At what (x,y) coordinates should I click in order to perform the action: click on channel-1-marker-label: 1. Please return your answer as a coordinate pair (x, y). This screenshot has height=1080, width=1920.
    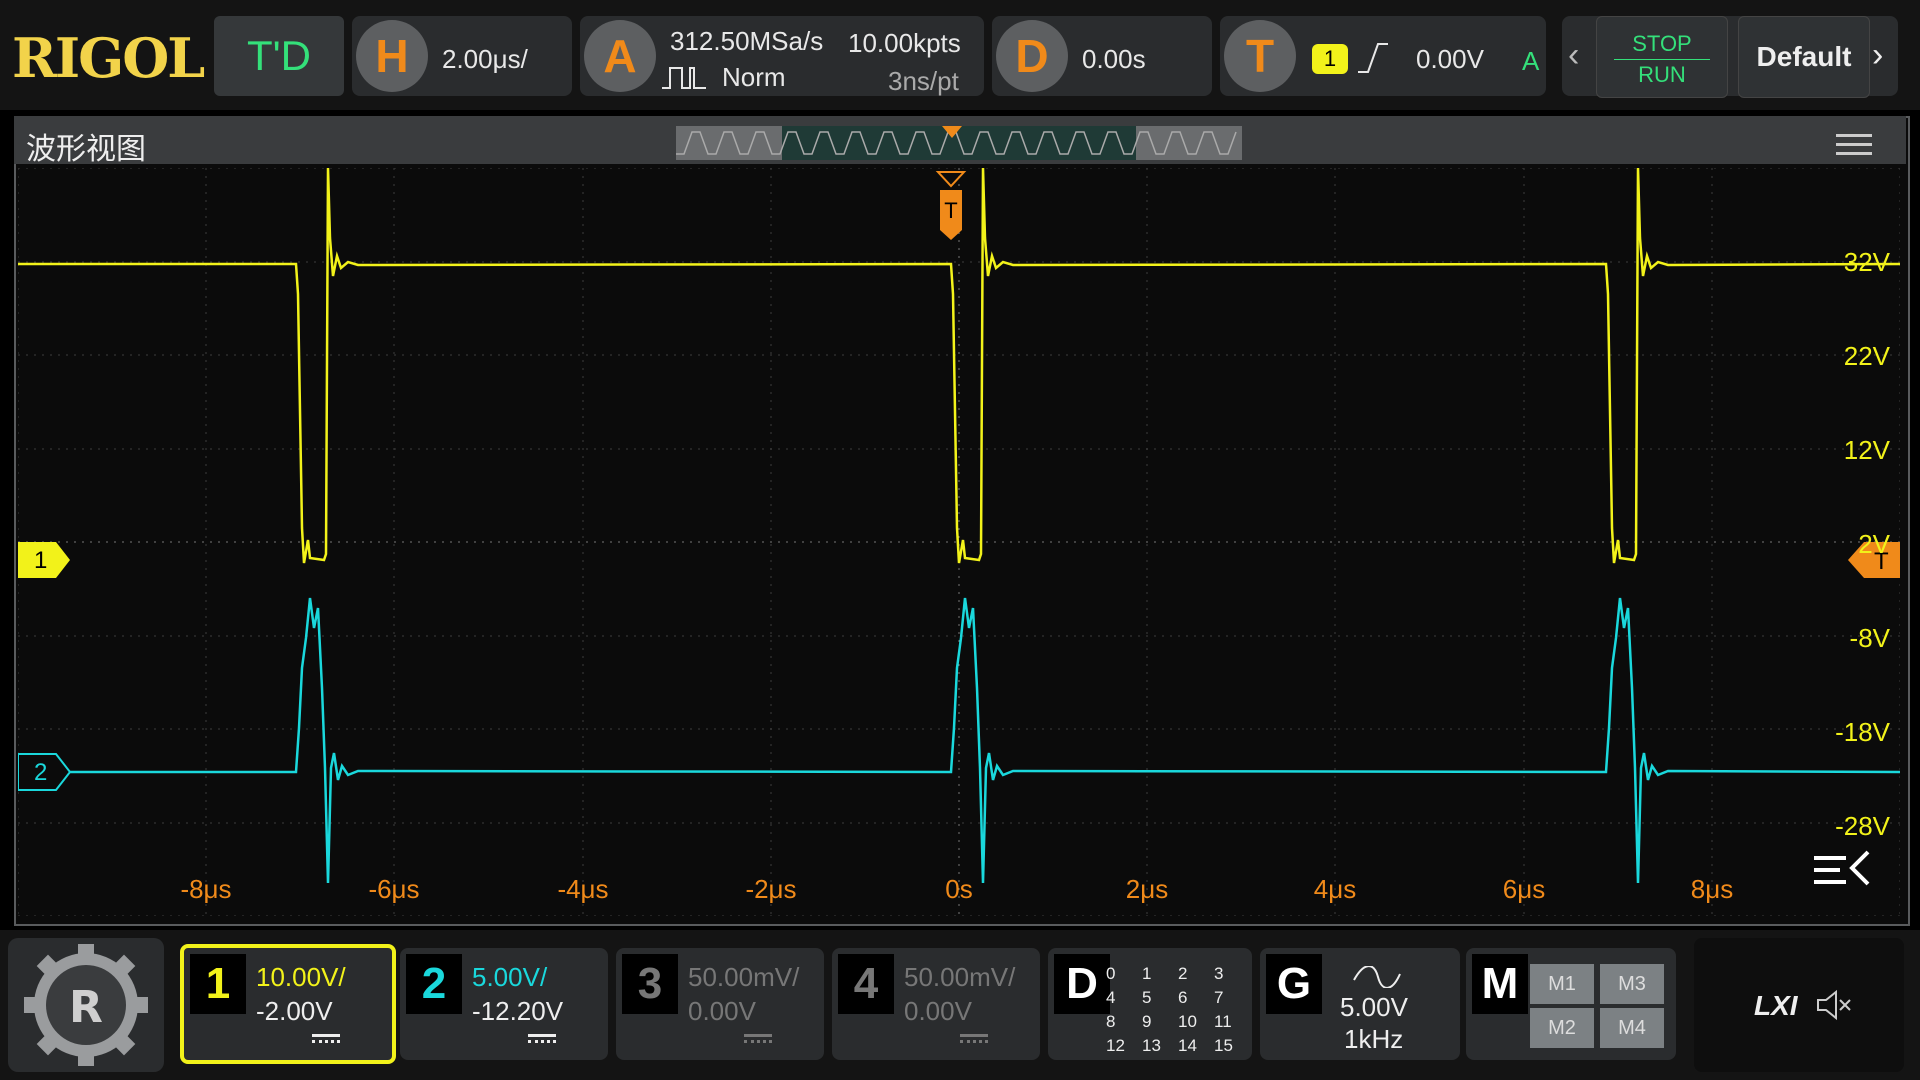
    Looking at the image, I should click on (40, 560).